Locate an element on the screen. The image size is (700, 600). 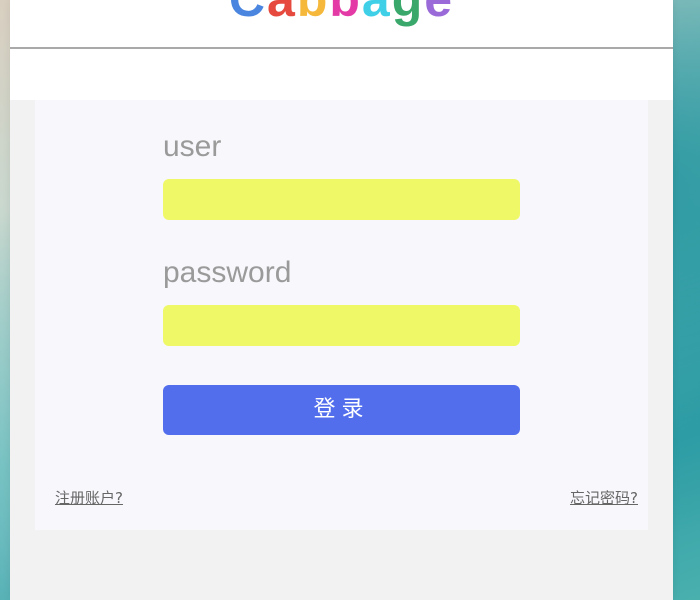
forgot-password-link: 忘记密码? is located at coordinates (604, 497).